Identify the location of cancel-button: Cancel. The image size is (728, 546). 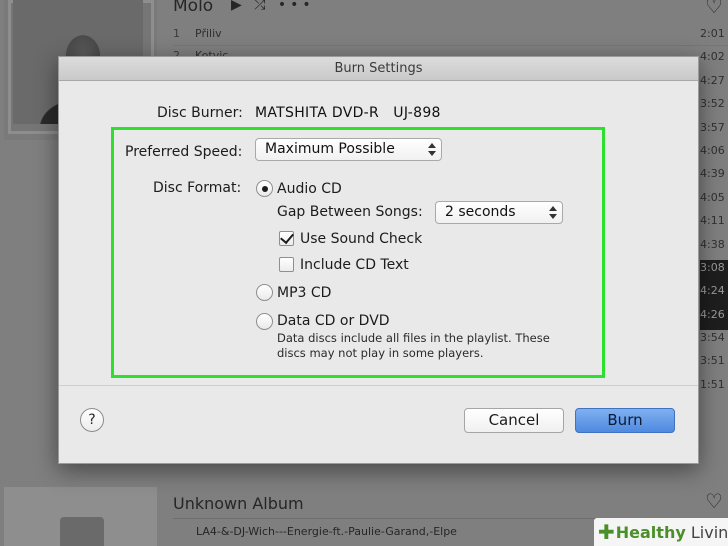
(514, 420).